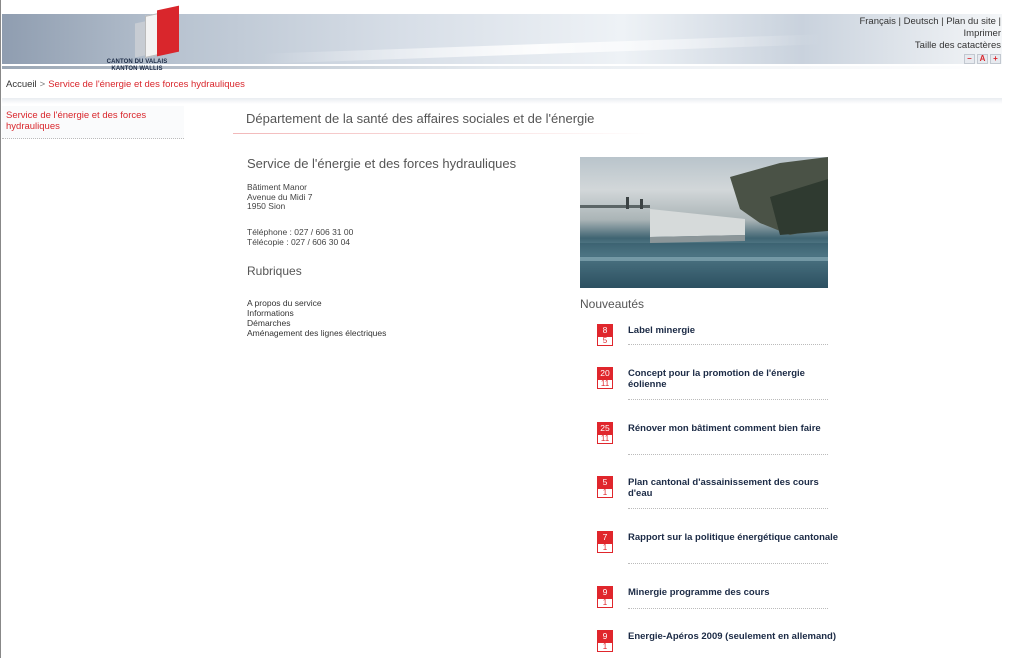  What do you see at coordinates (735, 428) in the screenshot?
I see `news-link: Rénover mon bâtiment comment bien faire` at bounding box center [735, 428].